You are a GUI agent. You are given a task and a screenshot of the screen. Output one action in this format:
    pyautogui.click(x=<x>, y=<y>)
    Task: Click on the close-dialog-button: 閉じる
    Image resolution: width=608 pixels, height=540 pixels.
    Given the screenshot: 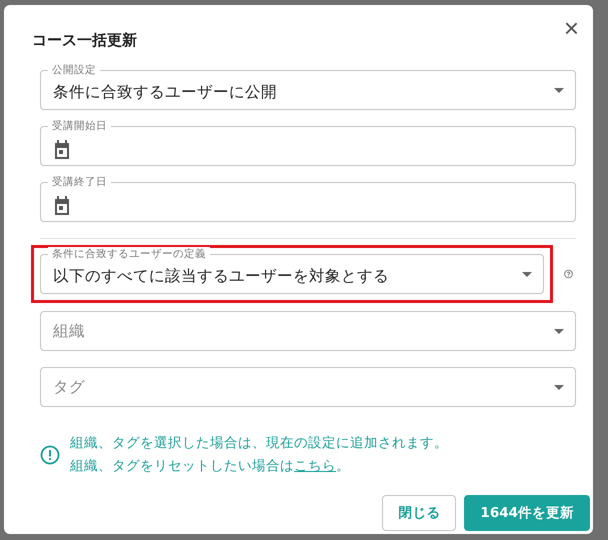 What is the action you would take?
    pyautogui.click(x=419, y=513)
    